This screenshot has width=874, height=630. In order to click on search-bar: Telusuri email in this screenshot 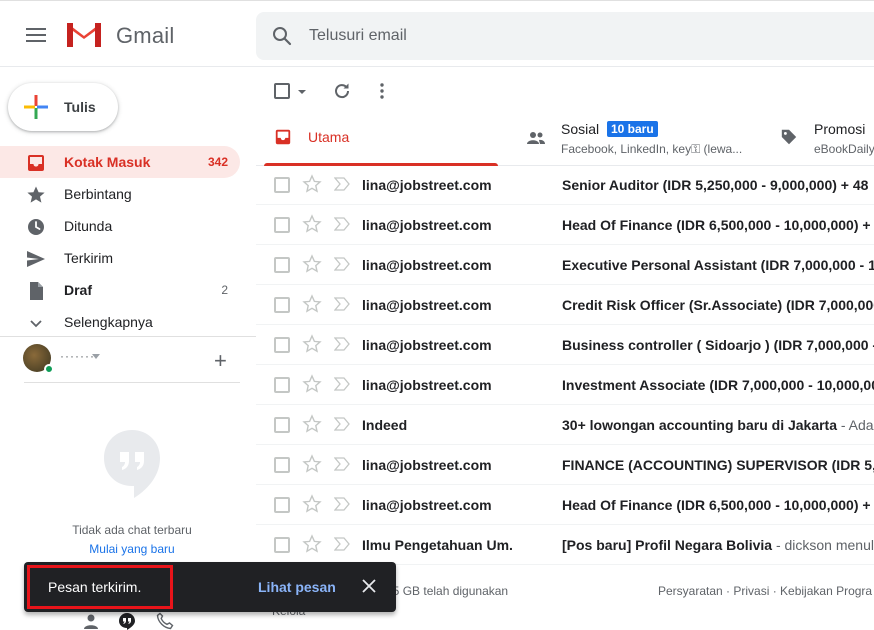, I will do `click(565, 36)`.